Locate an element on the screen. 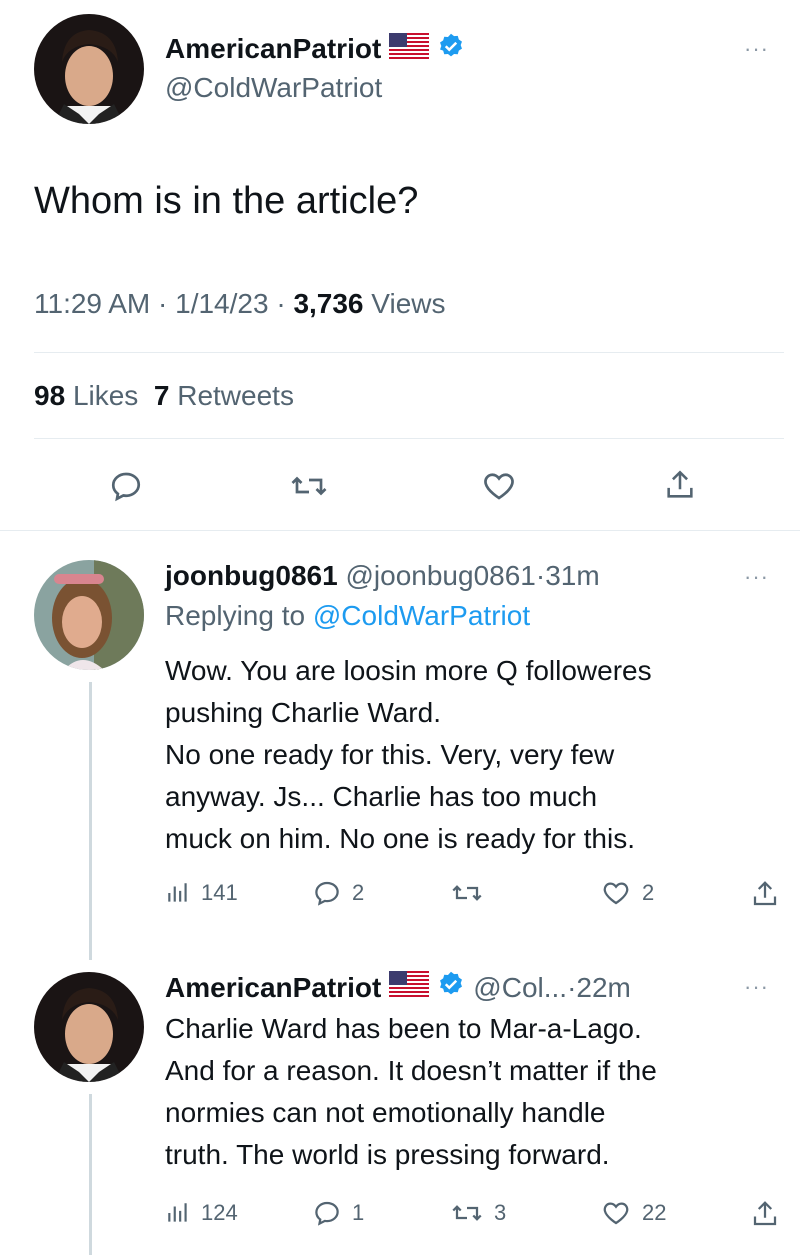 This screenshot has width=800, height=1255. reply-time: 31m is located at coordinates (572, 575).